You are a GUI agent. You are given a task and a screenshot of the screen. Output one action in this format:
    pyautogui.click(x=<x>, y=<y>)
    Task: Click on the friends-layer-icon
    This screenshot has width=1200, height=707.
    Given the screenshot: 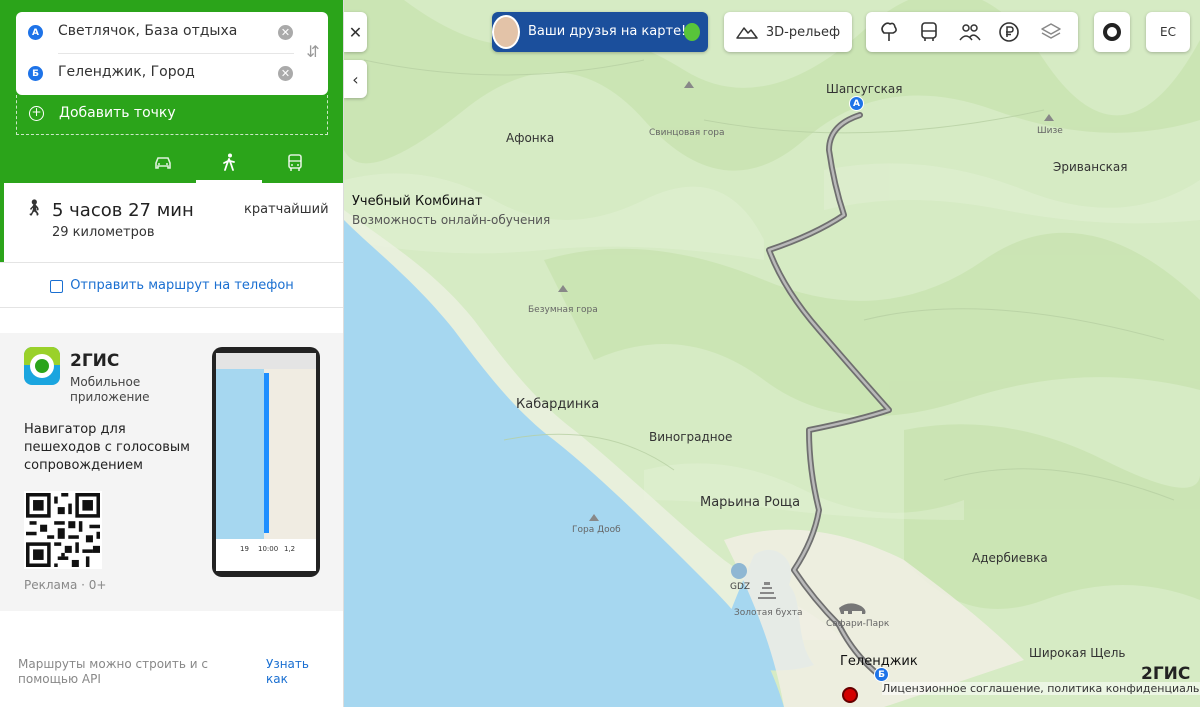 What is the action you would take?
    pyautogui.click(x=970, y=34)
    